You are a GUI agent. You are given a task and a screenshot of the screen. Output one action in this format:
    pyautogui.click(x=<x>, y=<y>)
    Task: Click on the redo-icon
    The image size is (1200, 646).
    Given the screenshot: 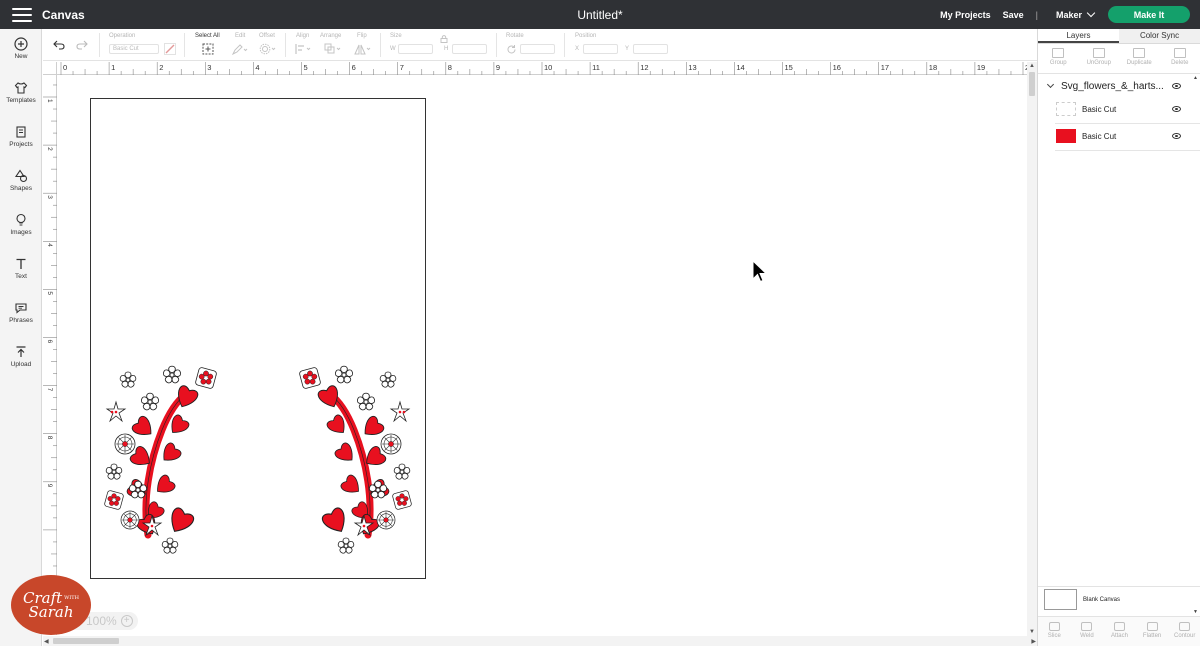 What is the action you would take?
    pyautogui.click(x=82, y=45)
    